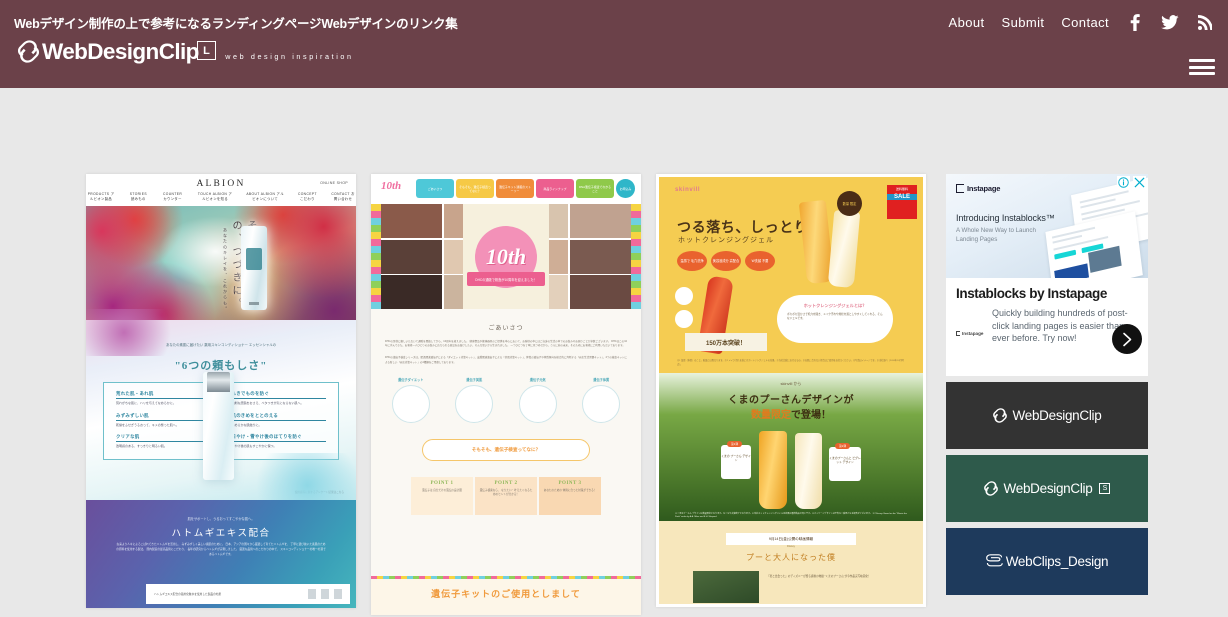 The height and width of the screenshot is (617, 1228). What do you see at coordinates (254, 446) in the screenshot?
I see `albion-benefit-desc: 日やけ後の肌もすこやかに保つ。` at bounding box center [254, 446].